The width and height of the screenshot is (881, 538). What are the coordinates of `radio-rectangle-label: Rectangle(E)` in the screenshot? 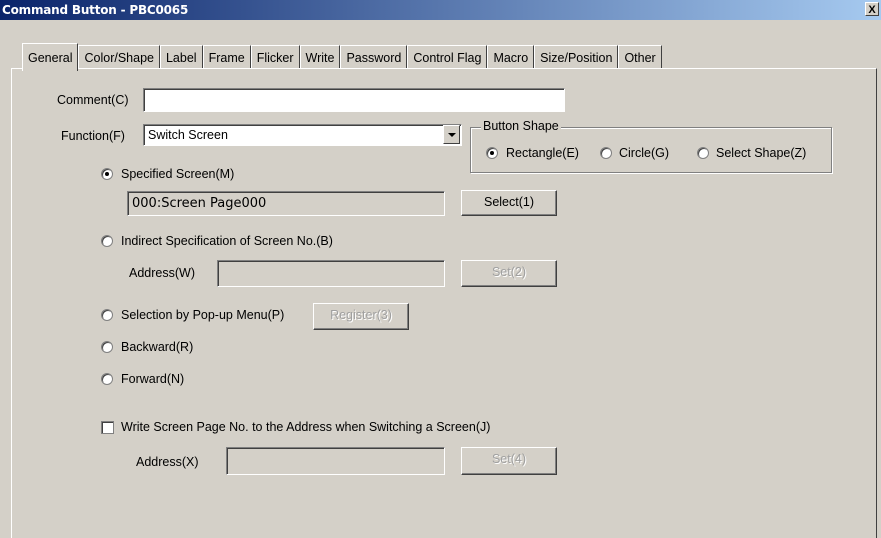 It's located at (542, 153).